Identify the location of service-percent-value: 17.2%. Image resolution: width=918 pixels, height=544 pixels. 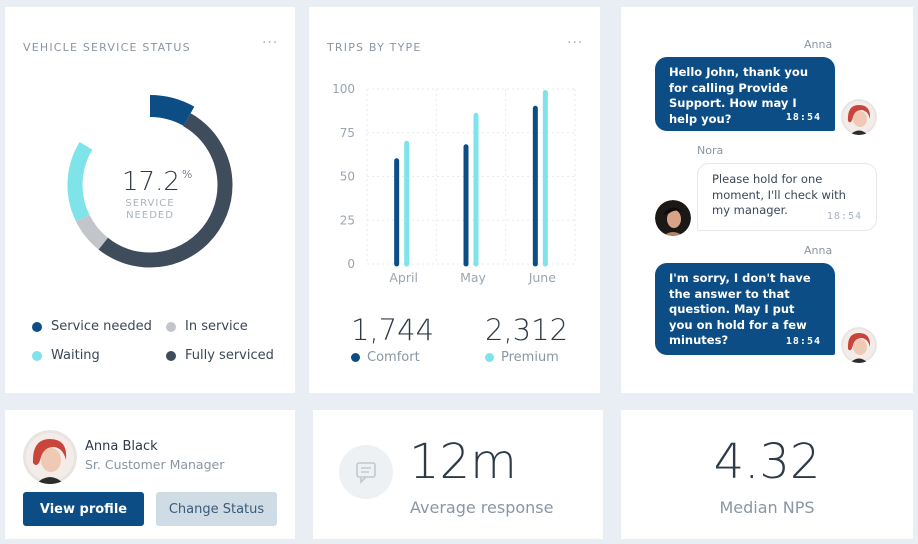
(157, 182).